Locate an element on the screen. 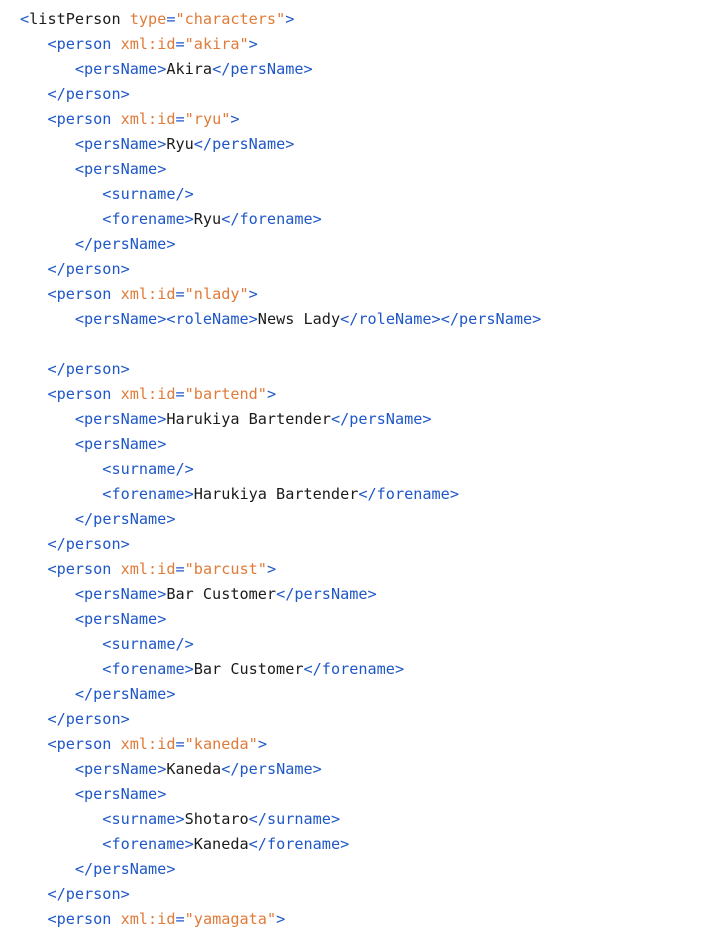 This screenshot has width=724, height=937. xml-text: listPerson is located at coordinates (75, 19).